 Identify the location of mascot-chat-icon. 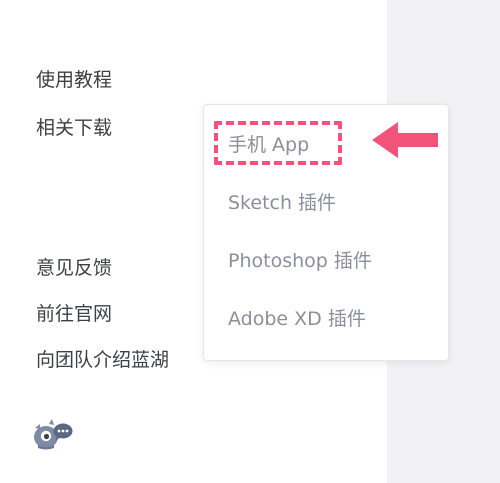
(53, 434).